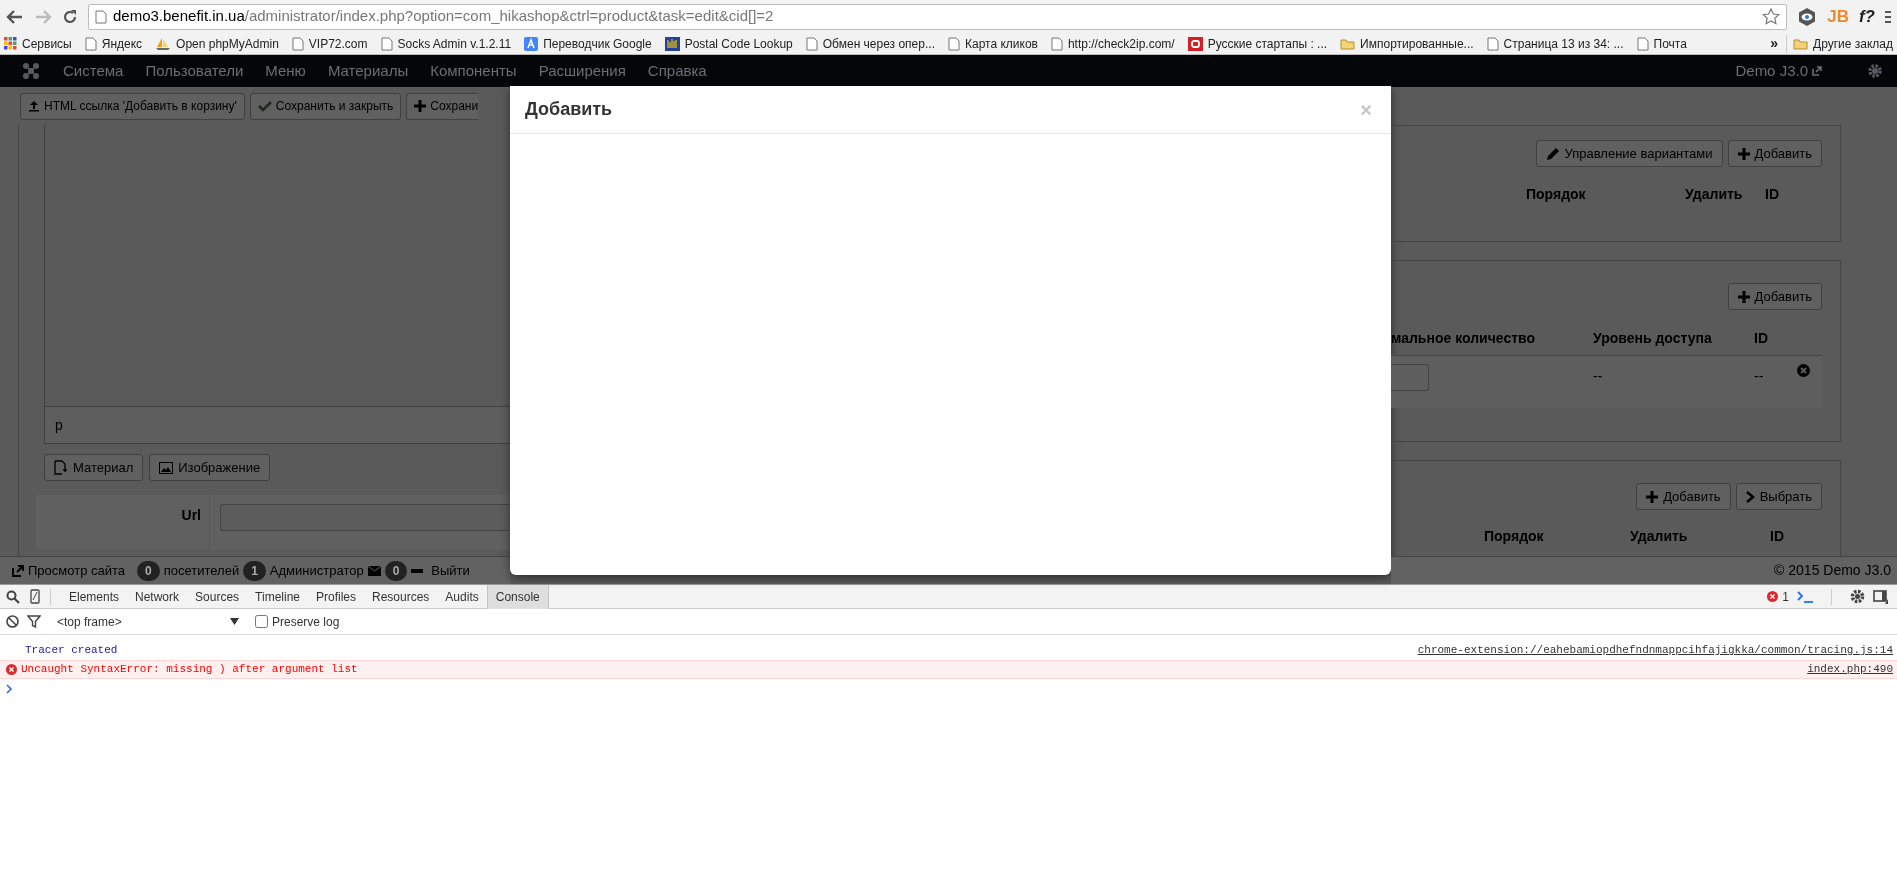 This screenshot has height=882, width=1897. Describe the element at coordinates (148, 570) in the screenshot. I see `count-badge: 0` at that location.